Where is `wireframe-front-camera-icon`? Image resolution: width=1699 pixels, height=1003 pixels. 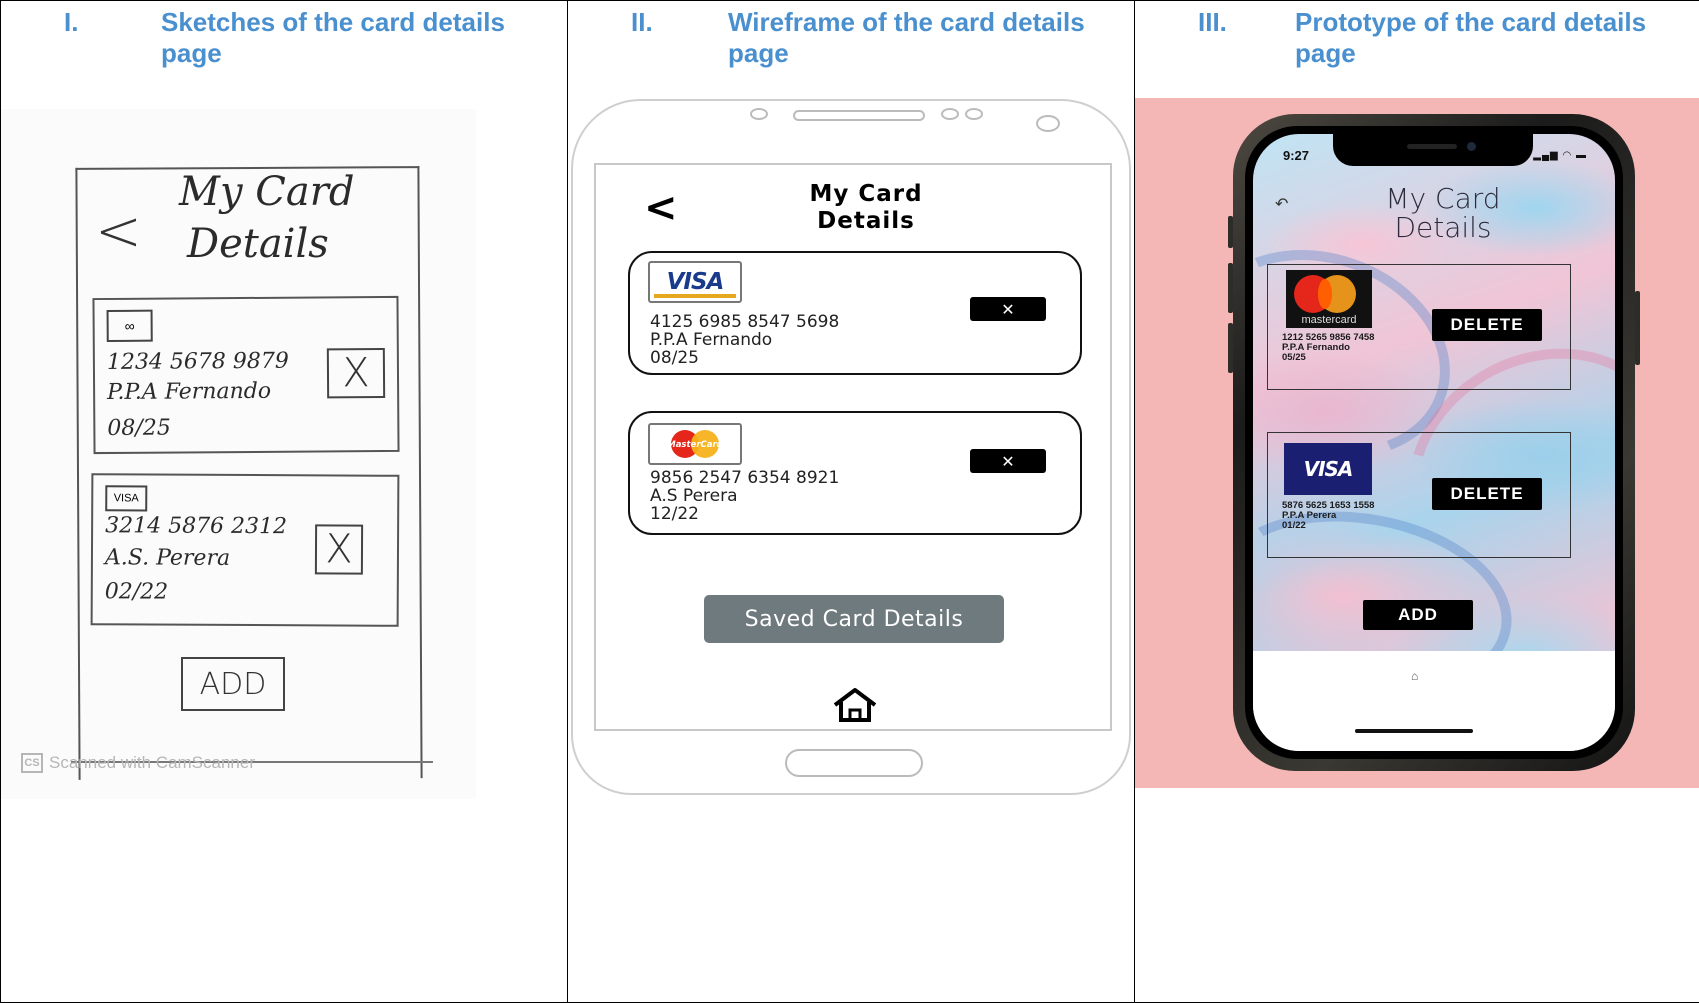 wireframe-front-camera-icon is located at coordinates (1048, 123).